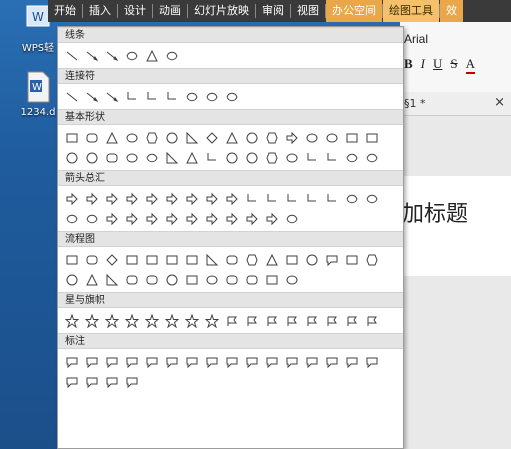 This screenshot has height=449, width=511. What do you see at coordinates (221, 11) in the screenshot?
I see `tab-slideshow: 幻灯片放映` at bounding box center [221, 11].